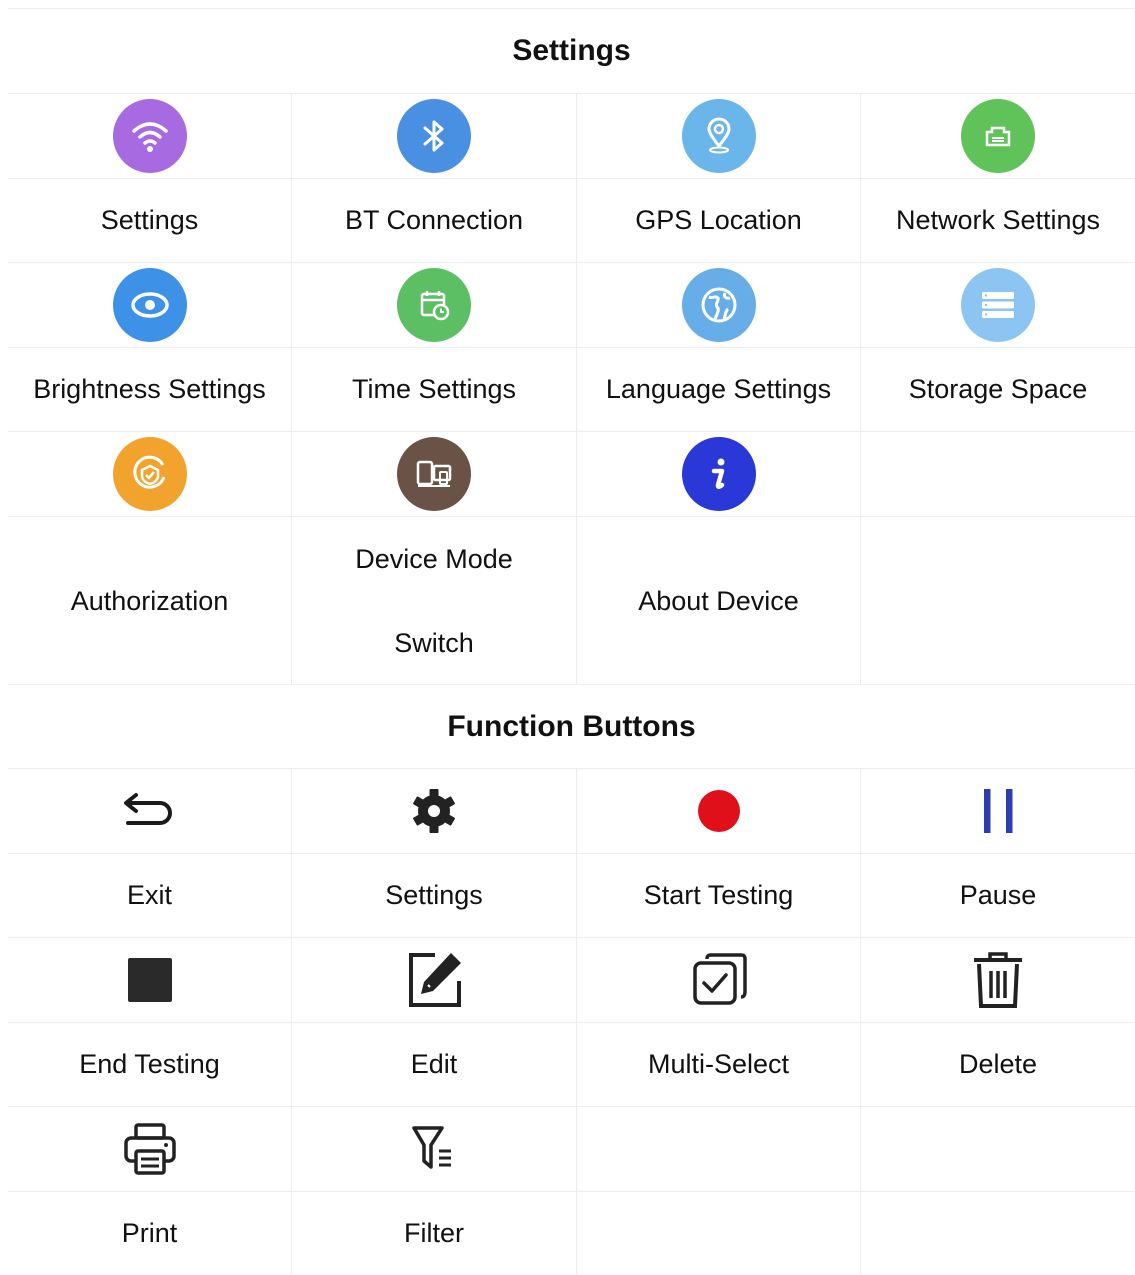  I want to click on settings-label: Settings, so click(149, 220).